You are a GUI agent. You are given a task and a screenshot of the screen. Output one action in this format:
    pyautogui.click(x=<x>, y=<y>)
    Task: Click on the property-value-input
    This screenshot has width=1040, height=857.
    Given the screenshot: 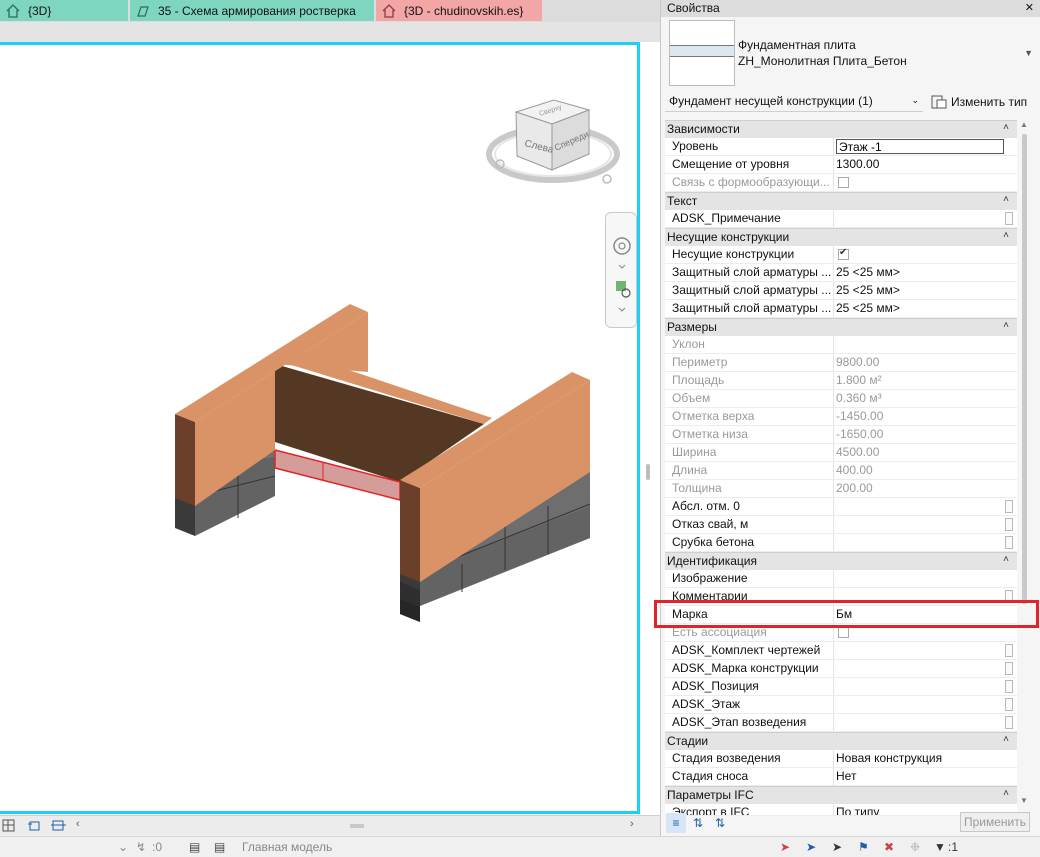 What is the action you would take?
    pyautogui.click(x=920, y=146)
    